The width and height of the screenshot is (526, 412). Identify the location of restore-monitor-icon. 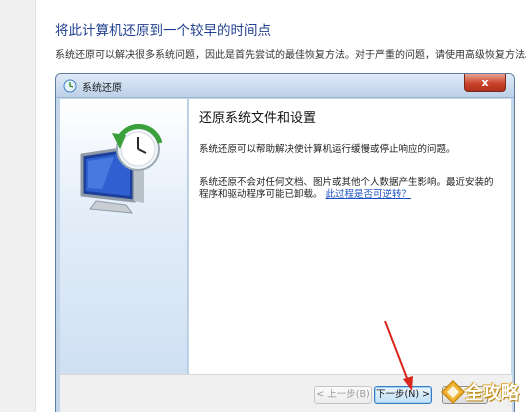
(121, 168).